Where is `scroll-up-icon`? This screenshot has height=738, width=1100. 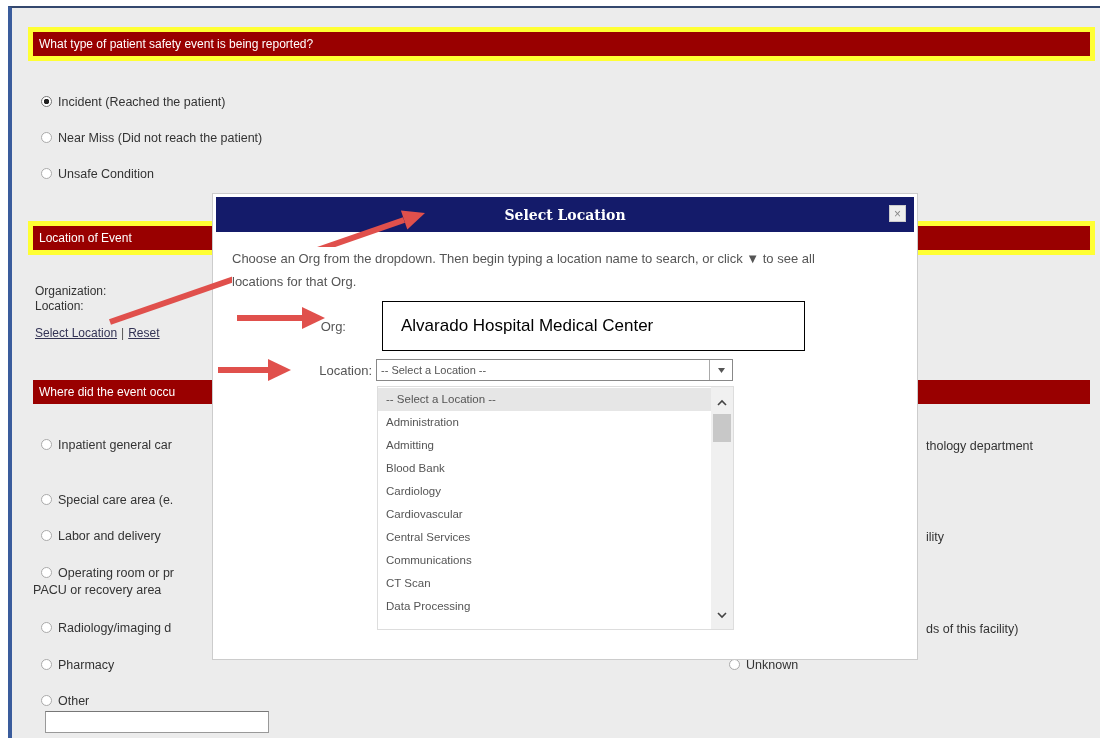 scroll-up-icon is located at coordinates (722, 402).